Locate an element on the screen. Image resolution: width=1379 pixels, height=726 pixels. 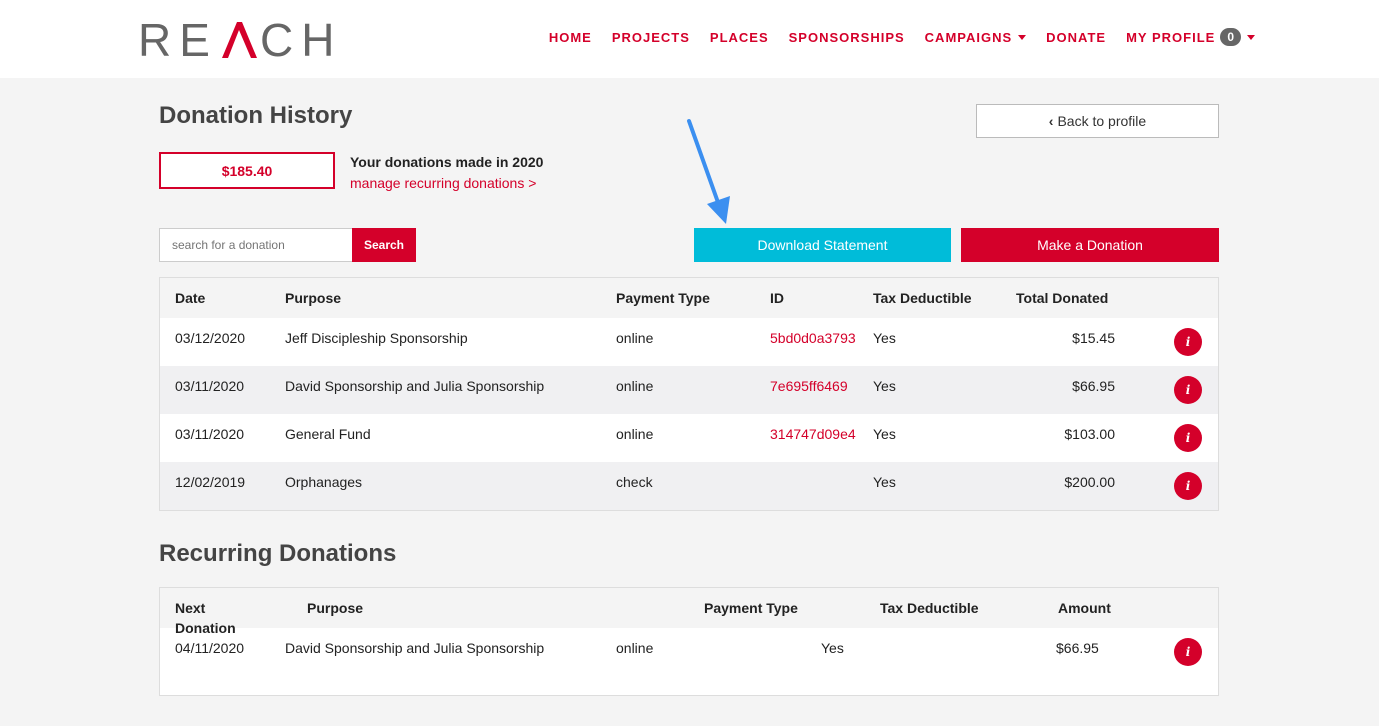
nav-campaigns-label: CAMPAIGNS is located at coordinates (968, 37).